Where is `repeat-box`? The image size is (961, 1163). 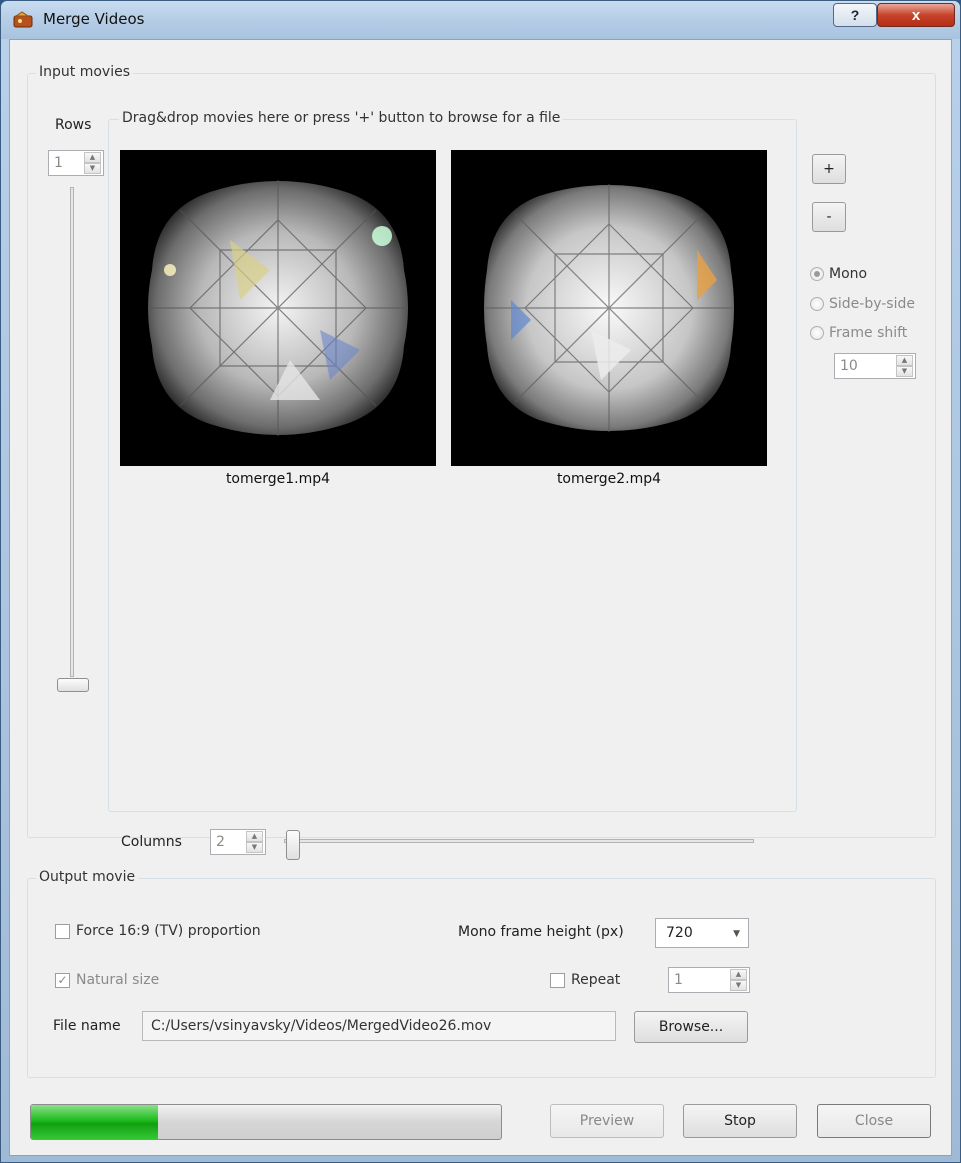
repeat-box is located at coordinates (557, 980).